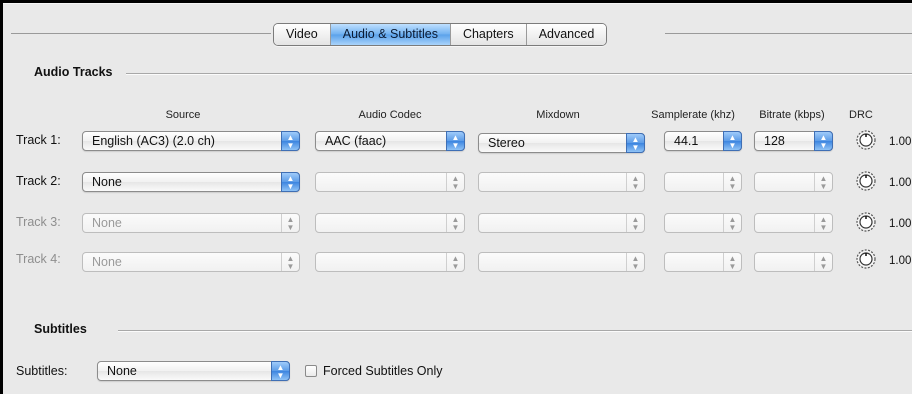  What do you see at coordinates (191, 182) in the screenshot?
I see `track-2-source-popup: None ▲ ▼` at bounding box center [191, 182].